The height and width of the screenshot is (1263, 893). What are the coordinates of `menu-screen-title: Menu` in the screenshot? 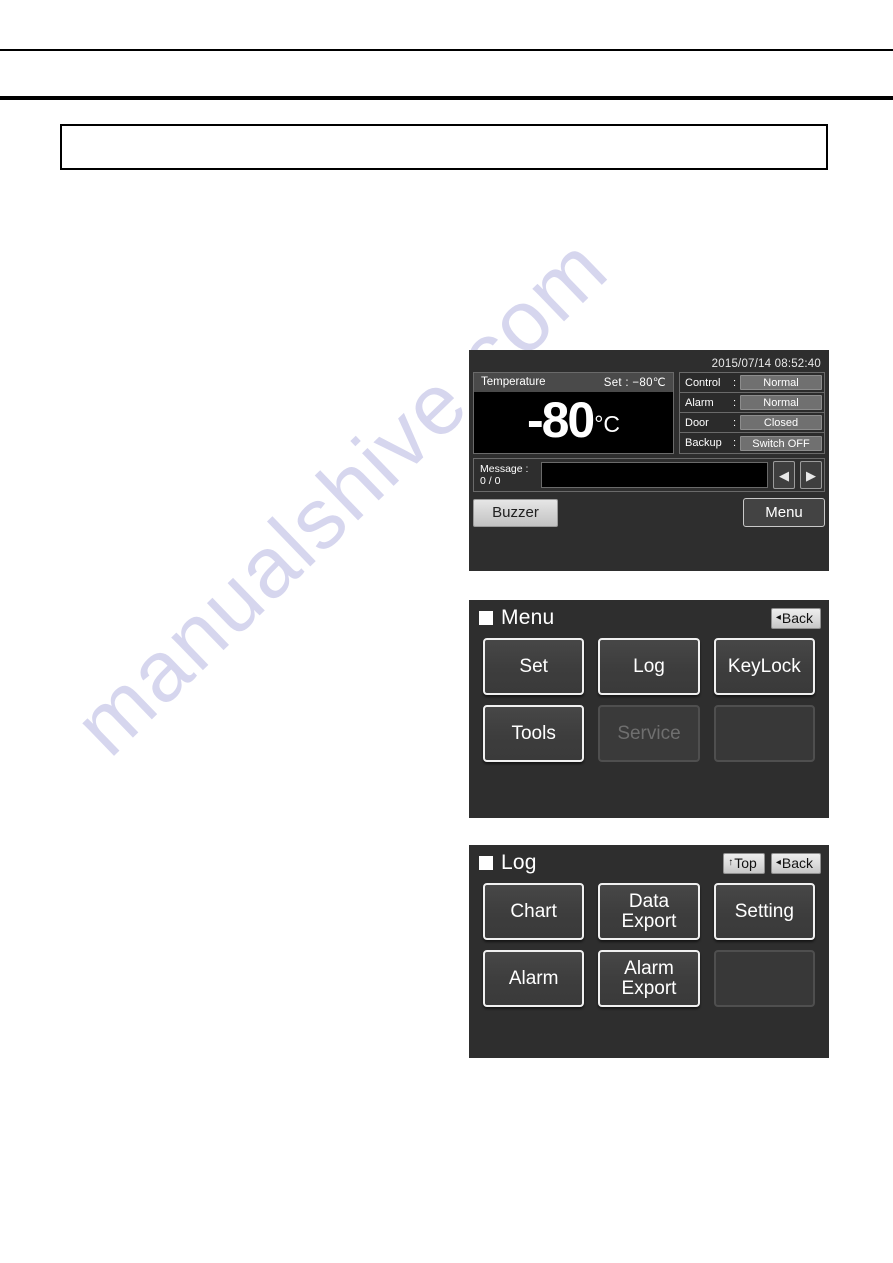 It's located at (528, 617).